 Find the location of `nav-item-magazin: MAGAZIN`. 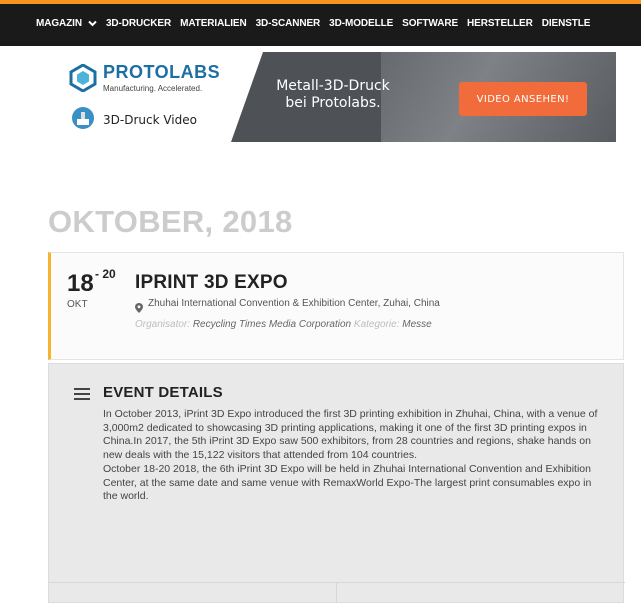

nav-item-magazin: MAGAZIN is located at coordinates (66, 23).